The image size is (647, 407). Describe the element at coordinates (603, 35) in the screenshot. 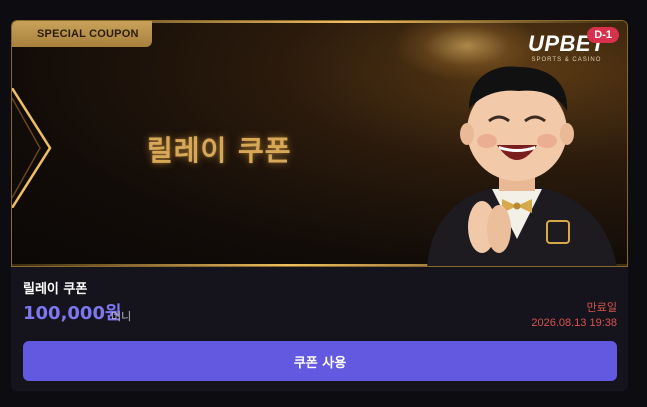

I see `dday-badge: D-1` at that location.